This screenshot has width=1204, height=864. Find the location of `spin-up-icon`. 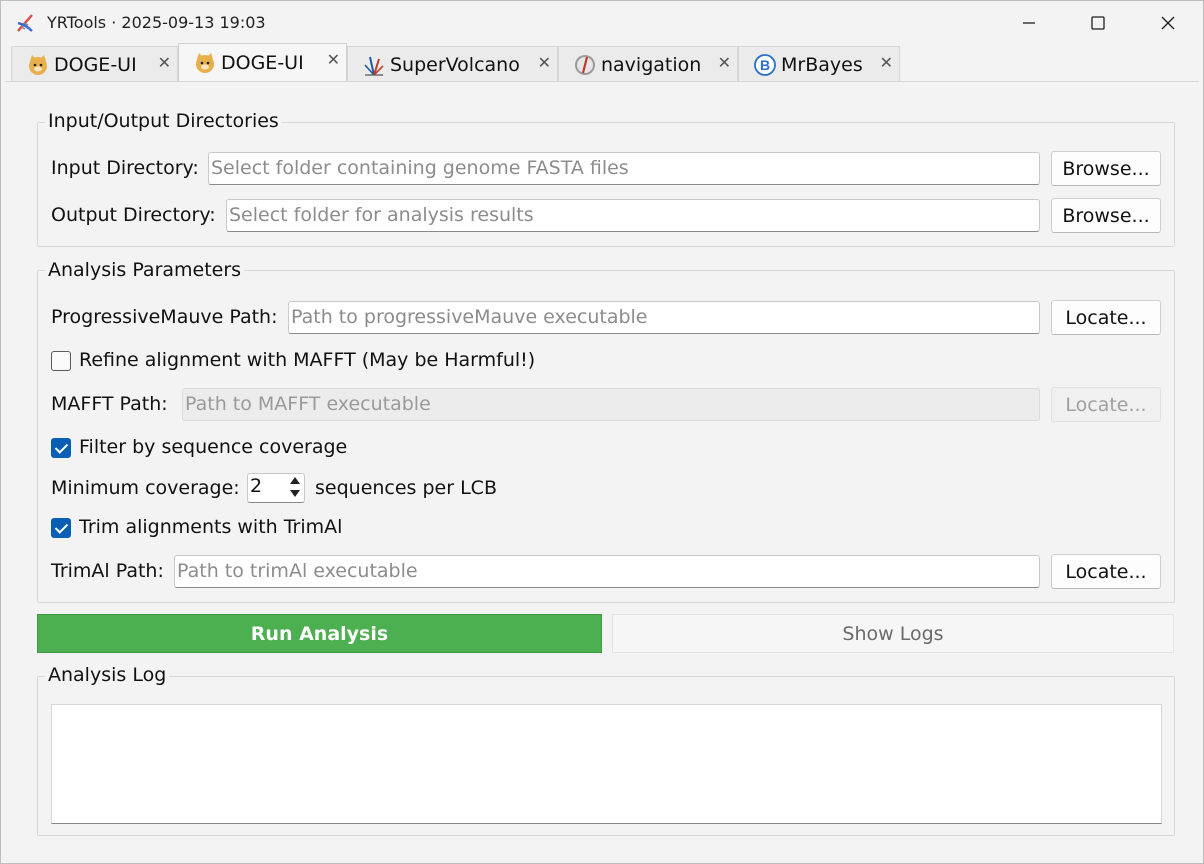

spin-up-icon is located at coordinates (295, 480).